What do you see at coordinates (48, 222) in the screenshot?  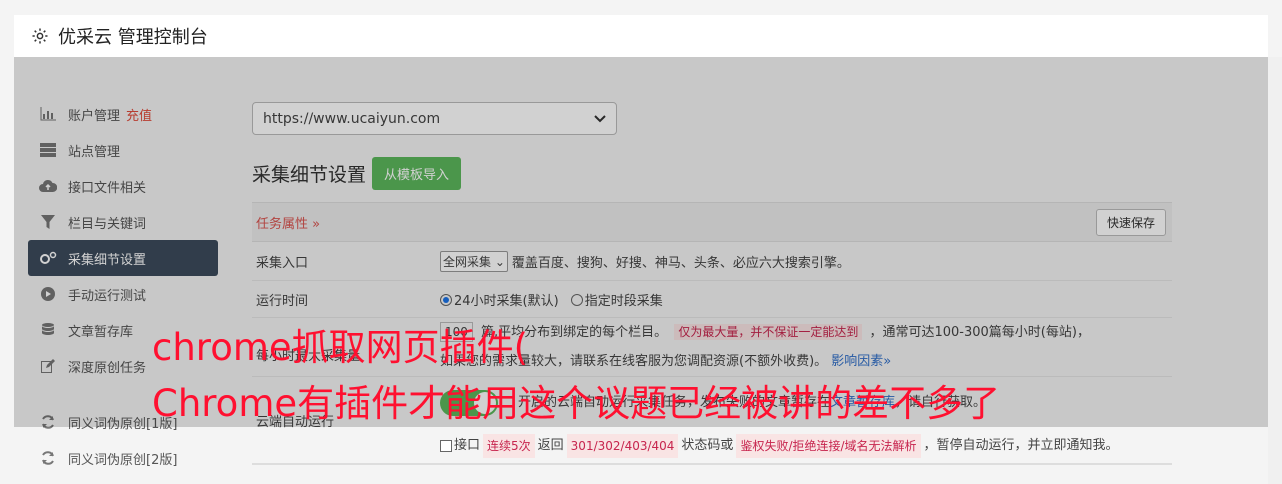 I see `filter-icon` at bounding box center [48, 222].